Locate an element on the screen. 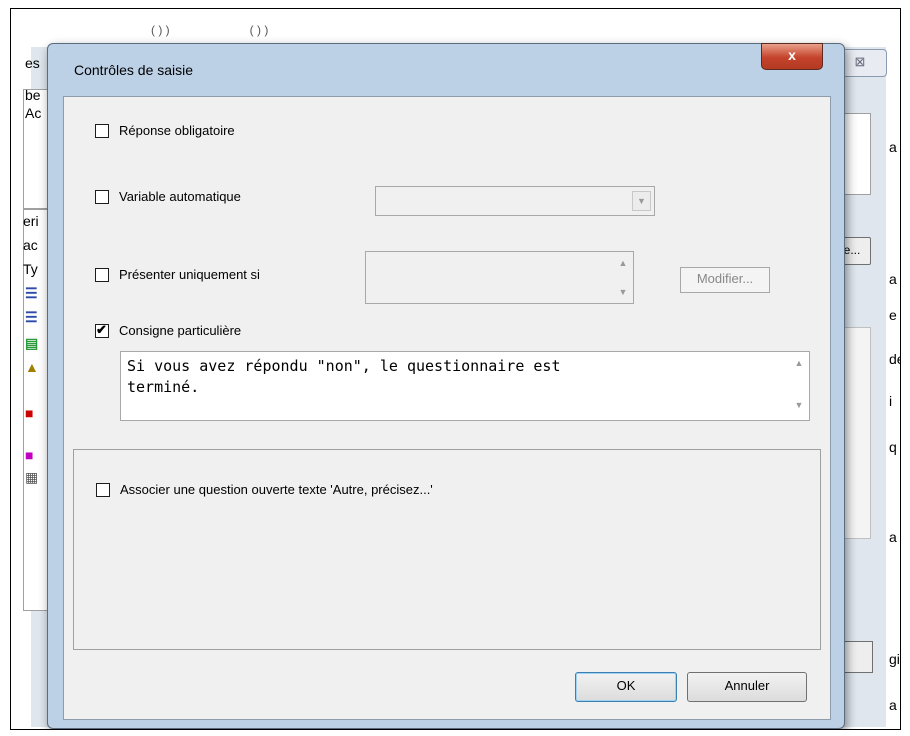 Image resolution: width=910 pixels, height=736 pixels. auto-variable-checkbox is located at coordinates (102, 196).